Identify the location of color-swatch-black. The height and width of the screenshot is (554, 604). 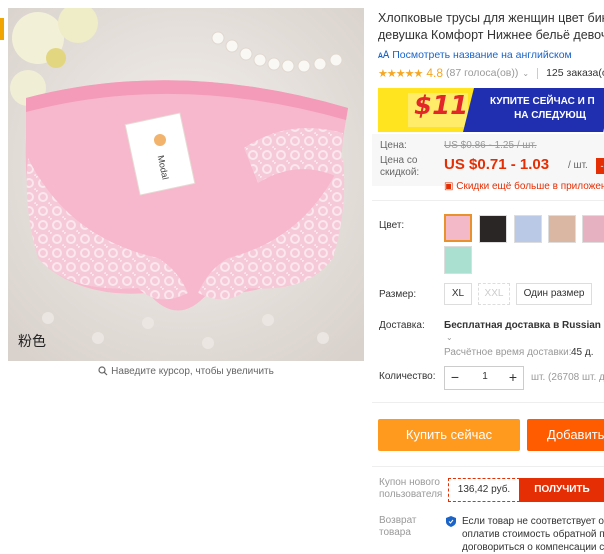
(493, 229).